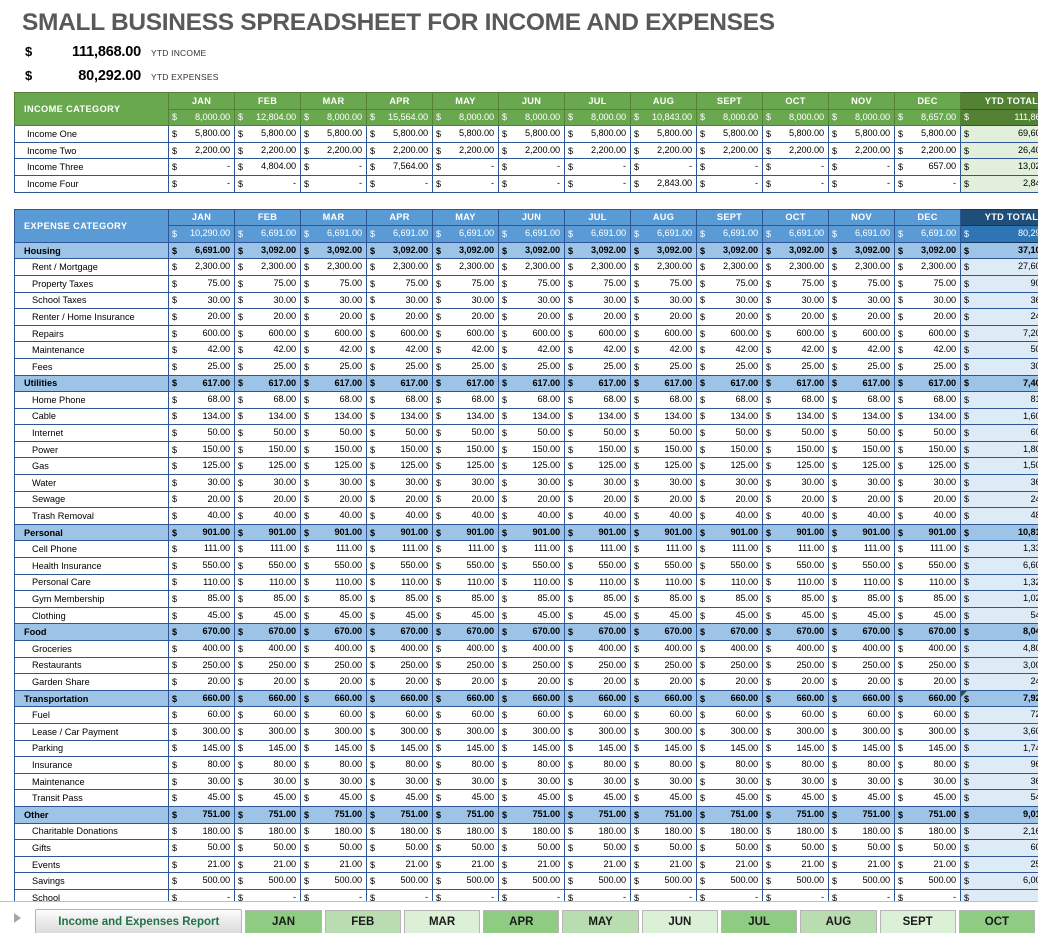 The width and height of the screenshot is (1038, 933). What do you see at coordinates (795, 731) in the screenshot?
I see `expense-month-cell: $300.00` at bounding box center [795, 731].